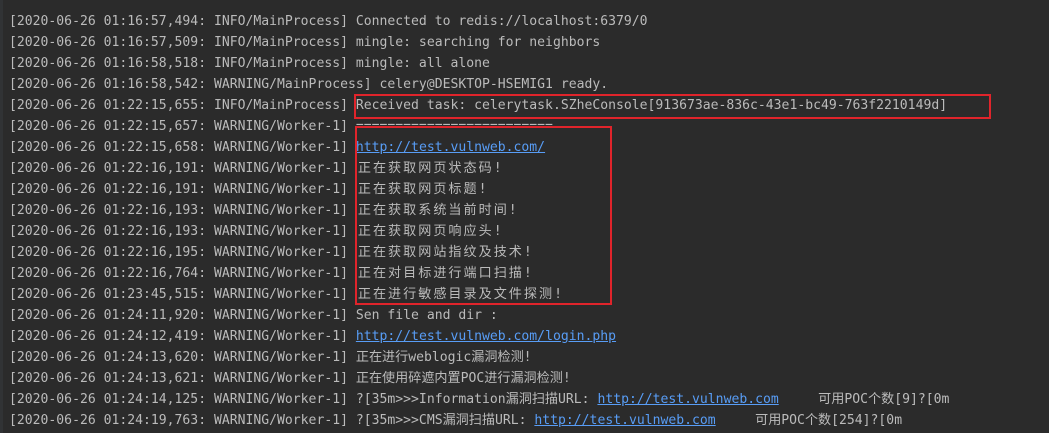 The height and width of the screenshot is (433, 1049). What do you see at coordinates (455, 294) in the screenshot?
I see `log-message: 正在进行敏感目录及文件探测!` at bounding box center [455, 294].